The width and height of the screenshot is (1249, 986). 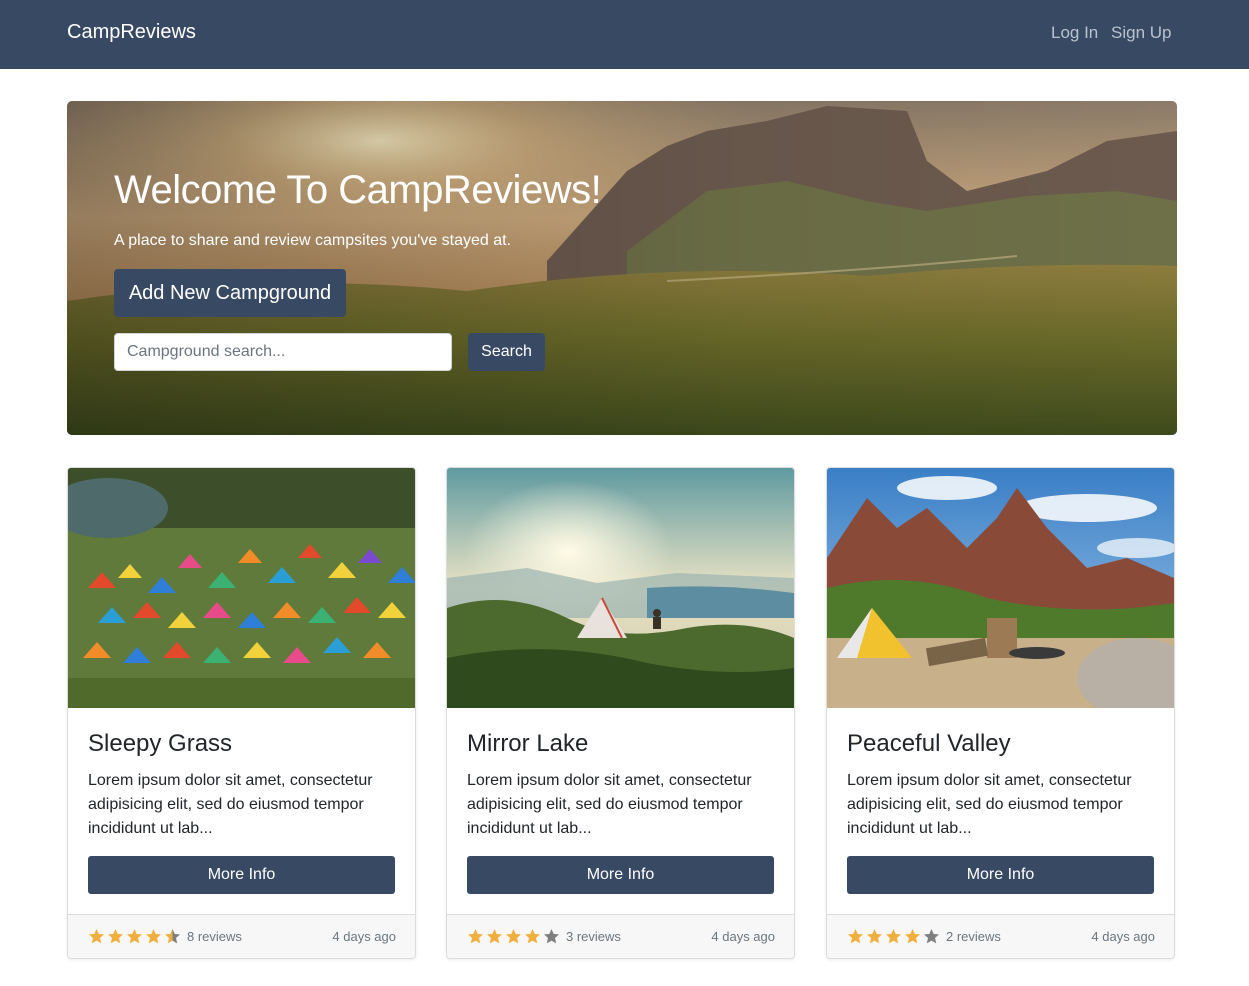 I want to click on card-footer: 3 reviews 4 days ago, so click(x=620, y=936).